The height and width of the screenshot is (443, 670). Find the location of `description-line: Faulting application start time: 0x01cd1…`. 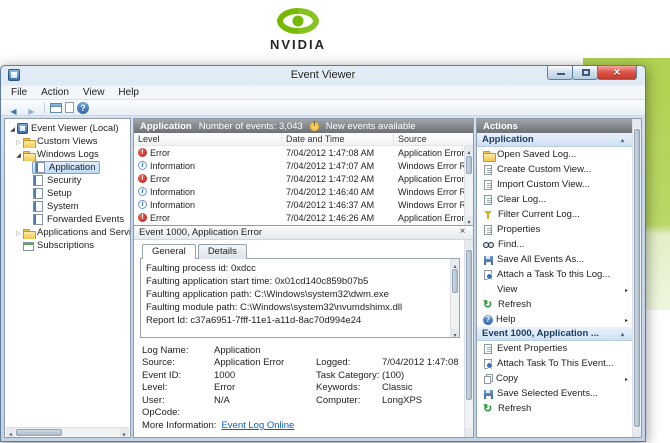

description-line: Faulting application start time: 0x01cd1… is located at coordinates (257, 281).